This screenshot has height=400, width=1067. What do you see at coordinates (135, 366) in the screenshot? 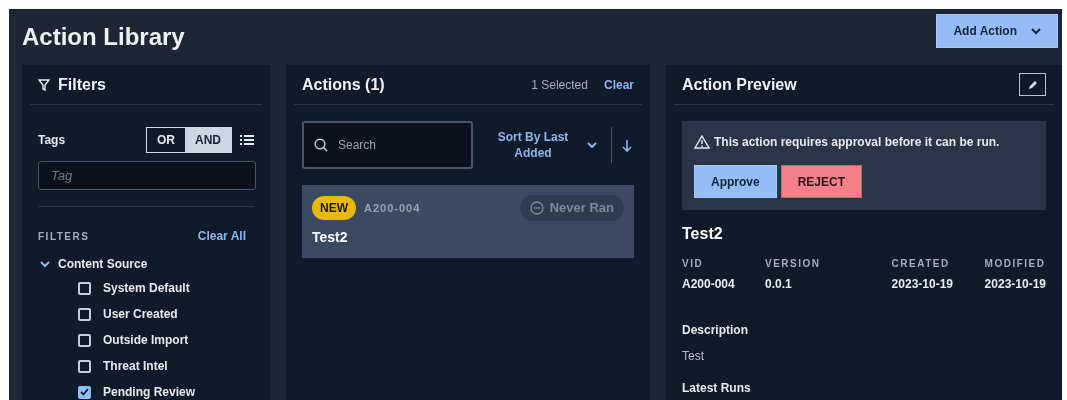
I see `checkbox-label: Threat Intel` at bounding box center [135, 366].